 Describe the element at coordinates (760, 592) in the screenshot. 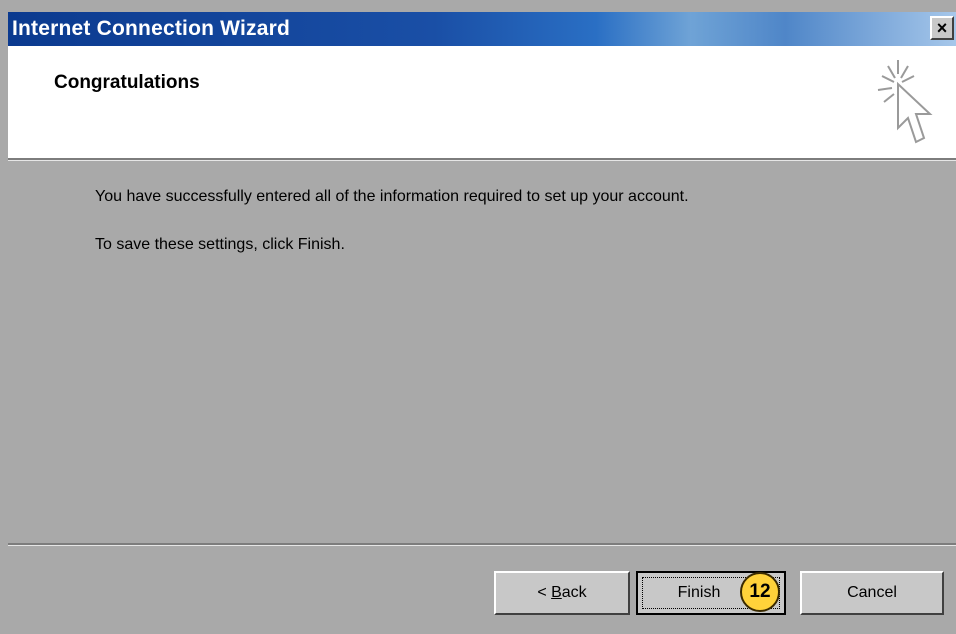

I see `step-number-badge: 12` at that location.